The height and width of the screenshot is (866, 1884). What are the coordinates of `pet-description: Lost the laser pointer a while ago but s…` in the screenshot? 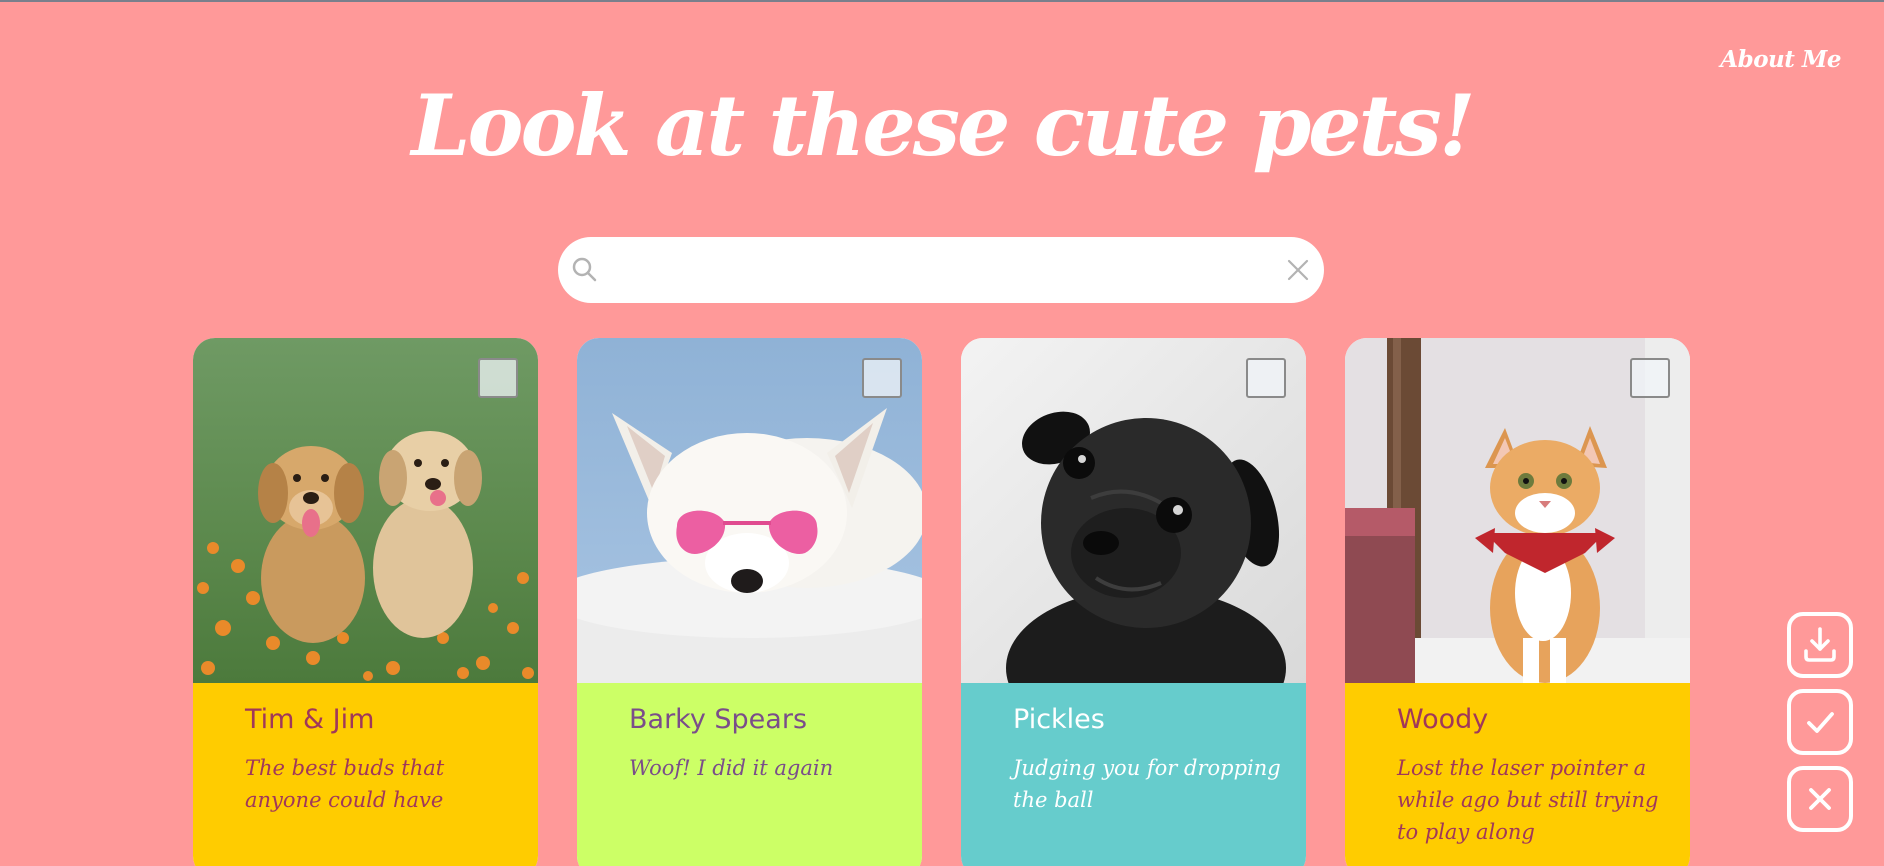 It's located at (1528, 800).